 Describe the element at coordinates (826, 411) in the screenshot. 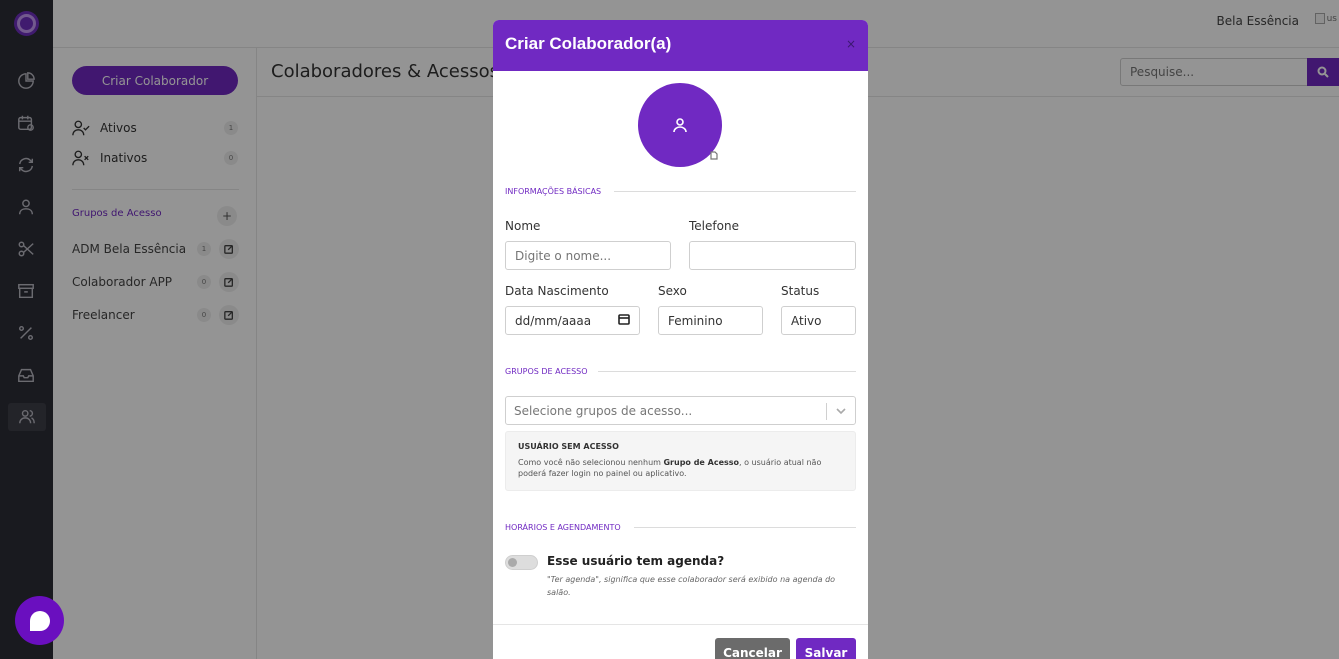

I see `select-separator` at that location.